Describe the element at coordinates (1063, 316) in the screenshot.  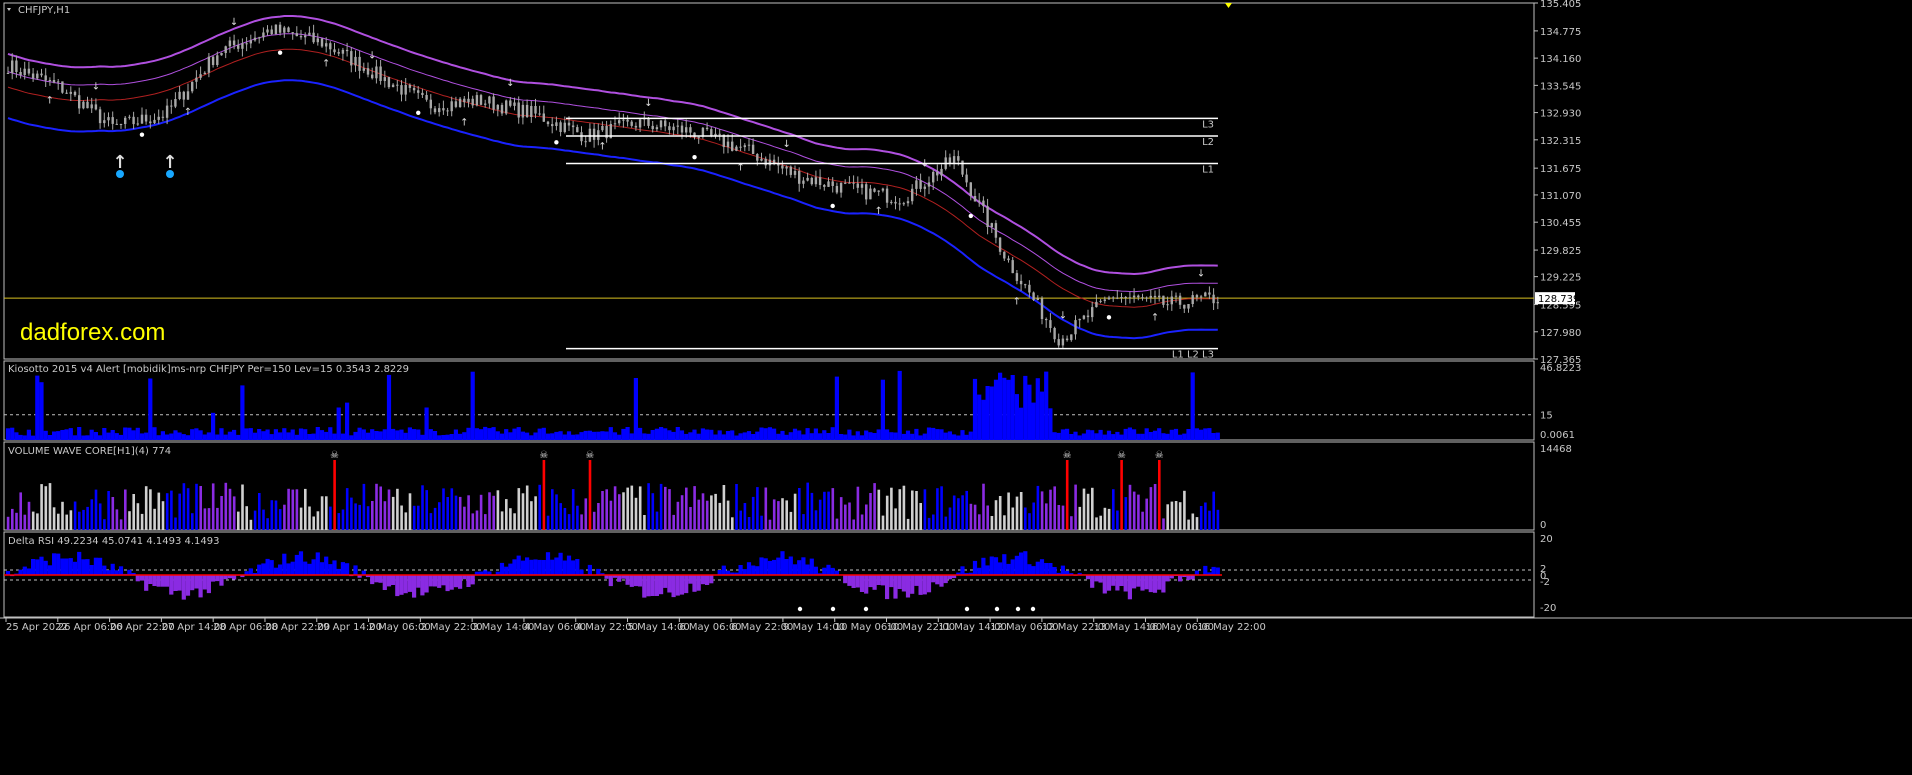
I see `down-arrow-icon: ↓` at that location.